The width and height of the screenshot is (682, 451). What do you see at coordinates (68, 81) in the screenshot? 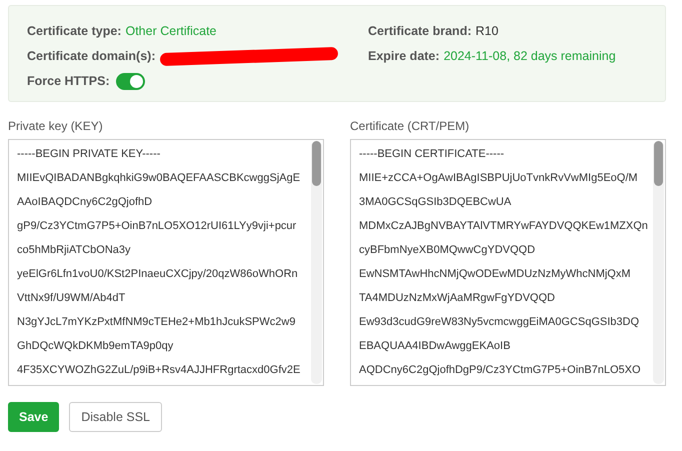
I see `force-https-label: Force HTTPS:` at bounding box center [68, 81].